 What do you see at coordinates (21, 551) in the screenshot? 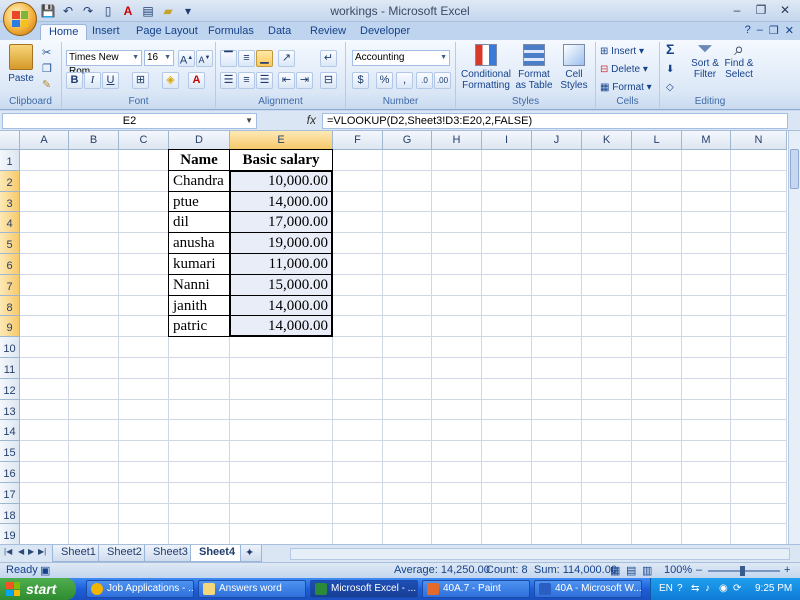
I see `prev-sheet-icon: ◀` at bounding box center [21, 551].